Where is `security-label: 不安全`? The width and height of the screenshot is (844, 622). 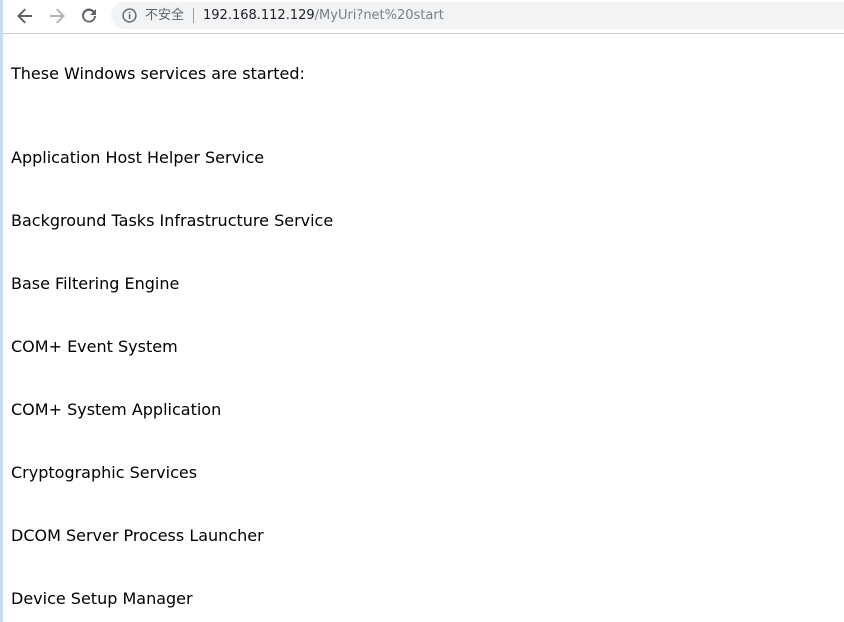
security-label: 不安全 is located at coordinates (164, 15).